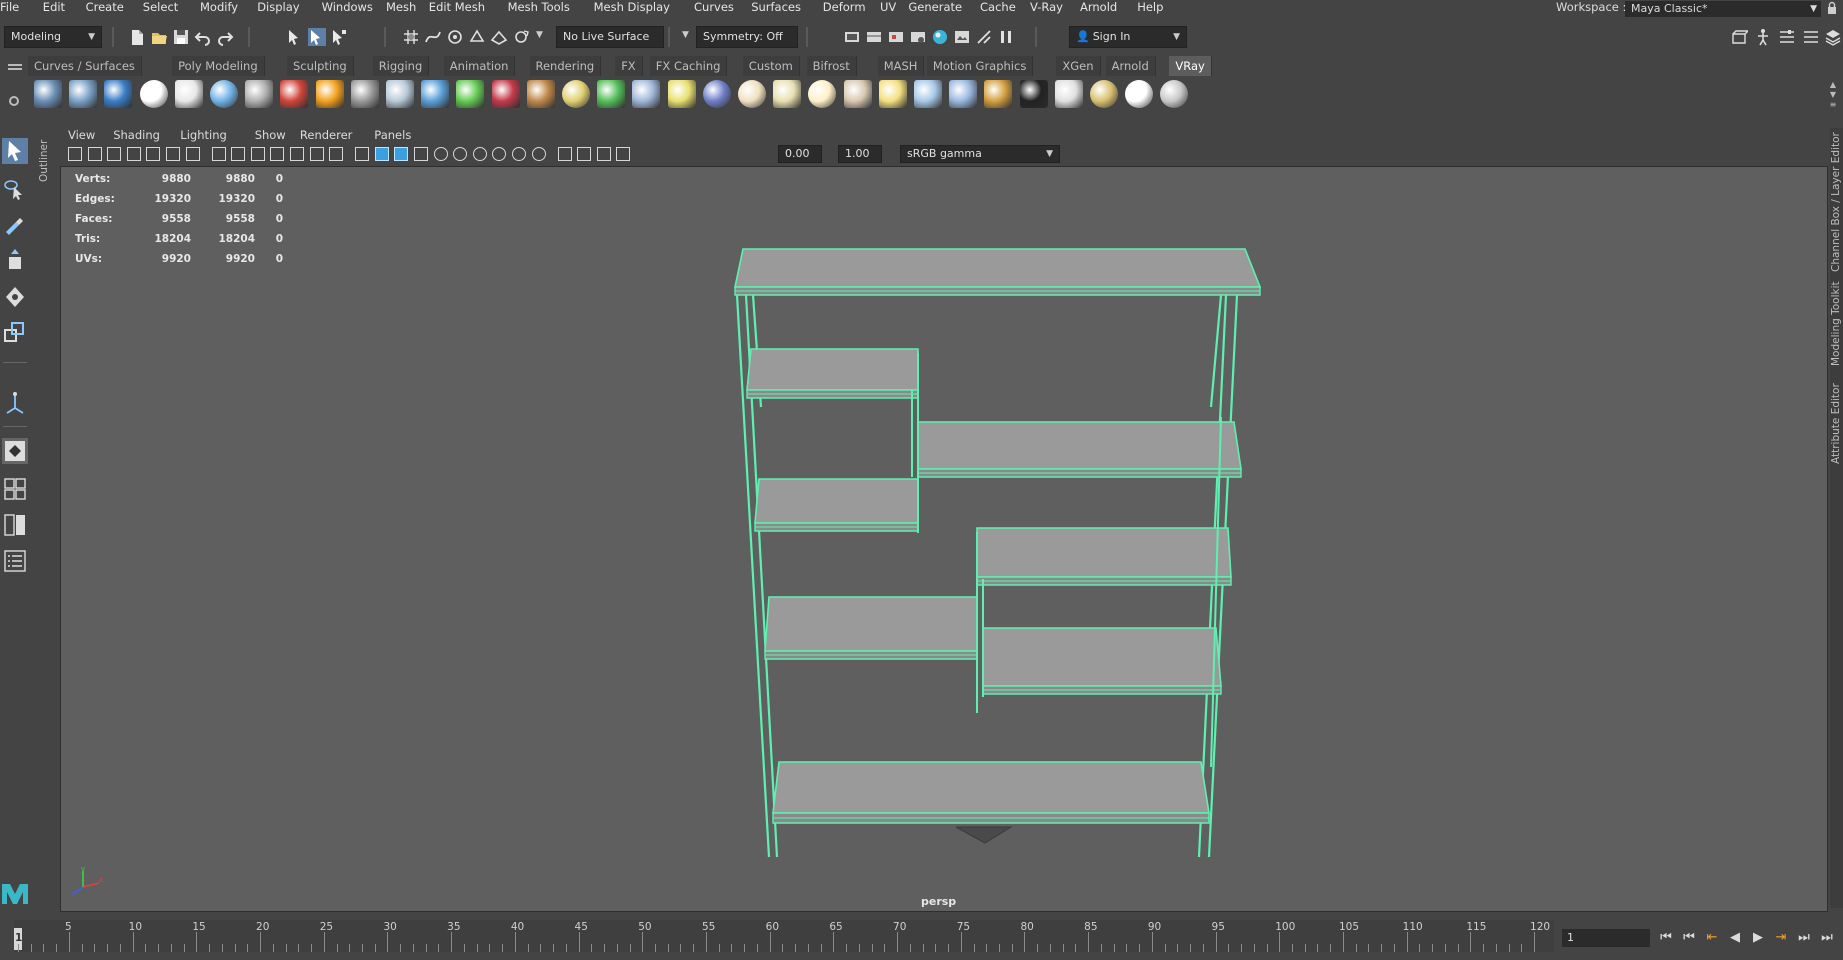 The image size is (1843, 960). What do you see at coordinates (259, 94) in the screenshot?
I see `vray-camera-icon` at bounding box center [259, 94].